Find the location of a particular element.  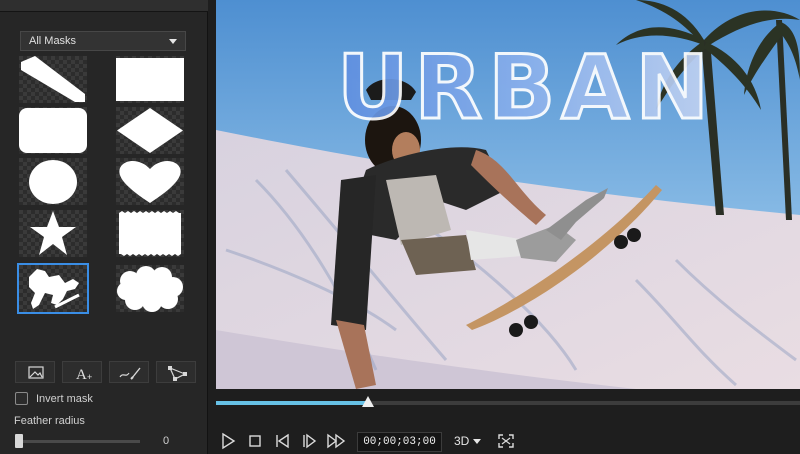

stamp-mask is located at coordinates (150, 233).